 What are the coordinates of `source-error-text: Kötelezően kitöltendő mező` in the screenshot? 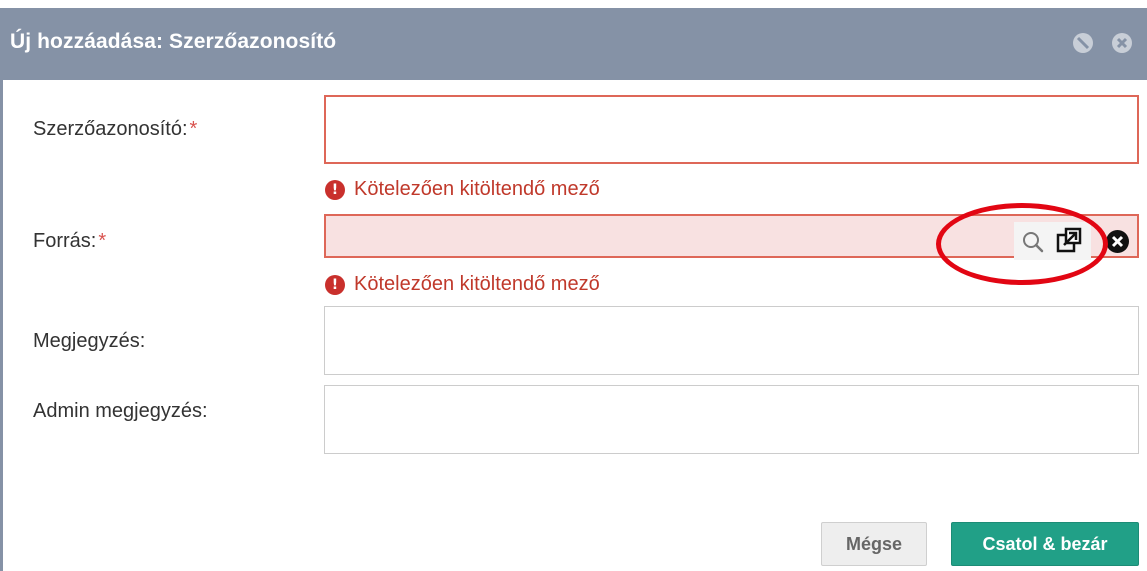 It's located at (477, 284).